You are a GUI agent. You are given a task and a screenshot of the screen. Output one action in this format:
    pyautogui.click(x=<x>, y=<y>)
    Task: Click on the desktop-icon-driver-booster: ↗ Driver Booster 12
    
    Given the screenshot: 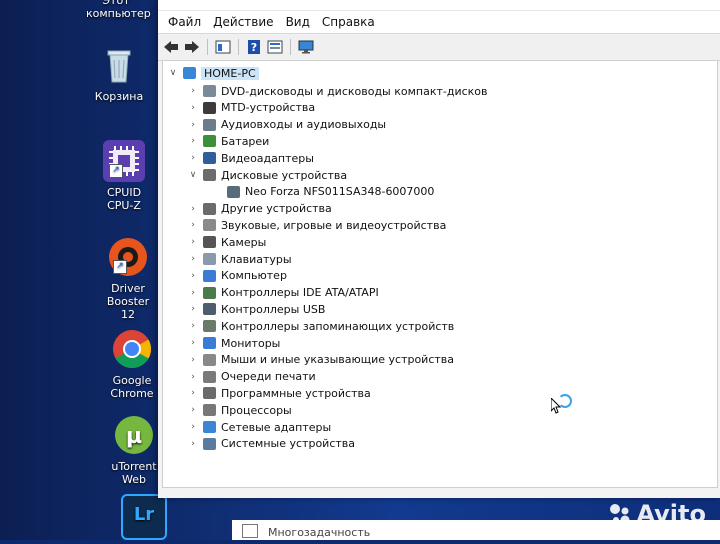 What is the action you would take?
    pyautogui.click(x=128, y=278)
    